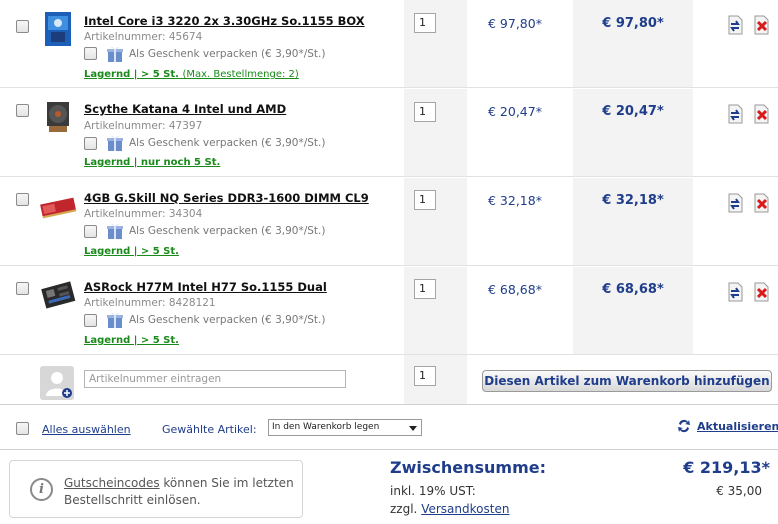 The height and width of the screenshot is (524, 778). Describe the element at coordinates (215, 379) in the screenshot. I see `article-number-input: Artikelnummer eintragen` at that location.